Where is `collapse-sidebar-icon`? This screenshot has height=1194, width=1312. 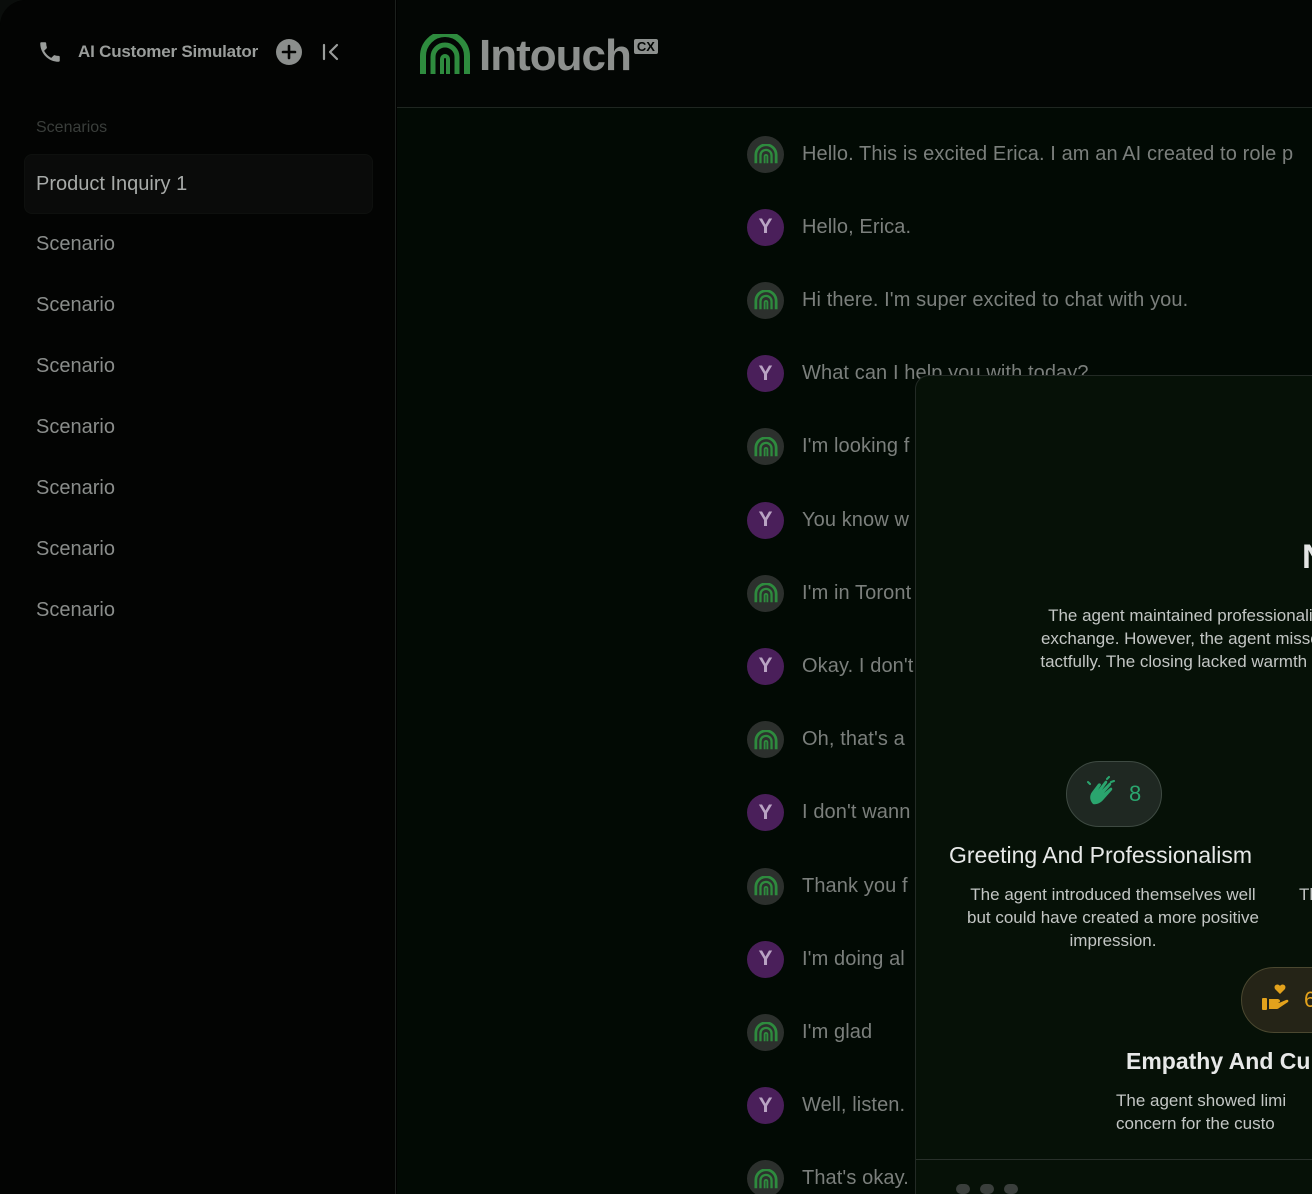
collapse-sidebar-icon is located at coordinates (331, 52).